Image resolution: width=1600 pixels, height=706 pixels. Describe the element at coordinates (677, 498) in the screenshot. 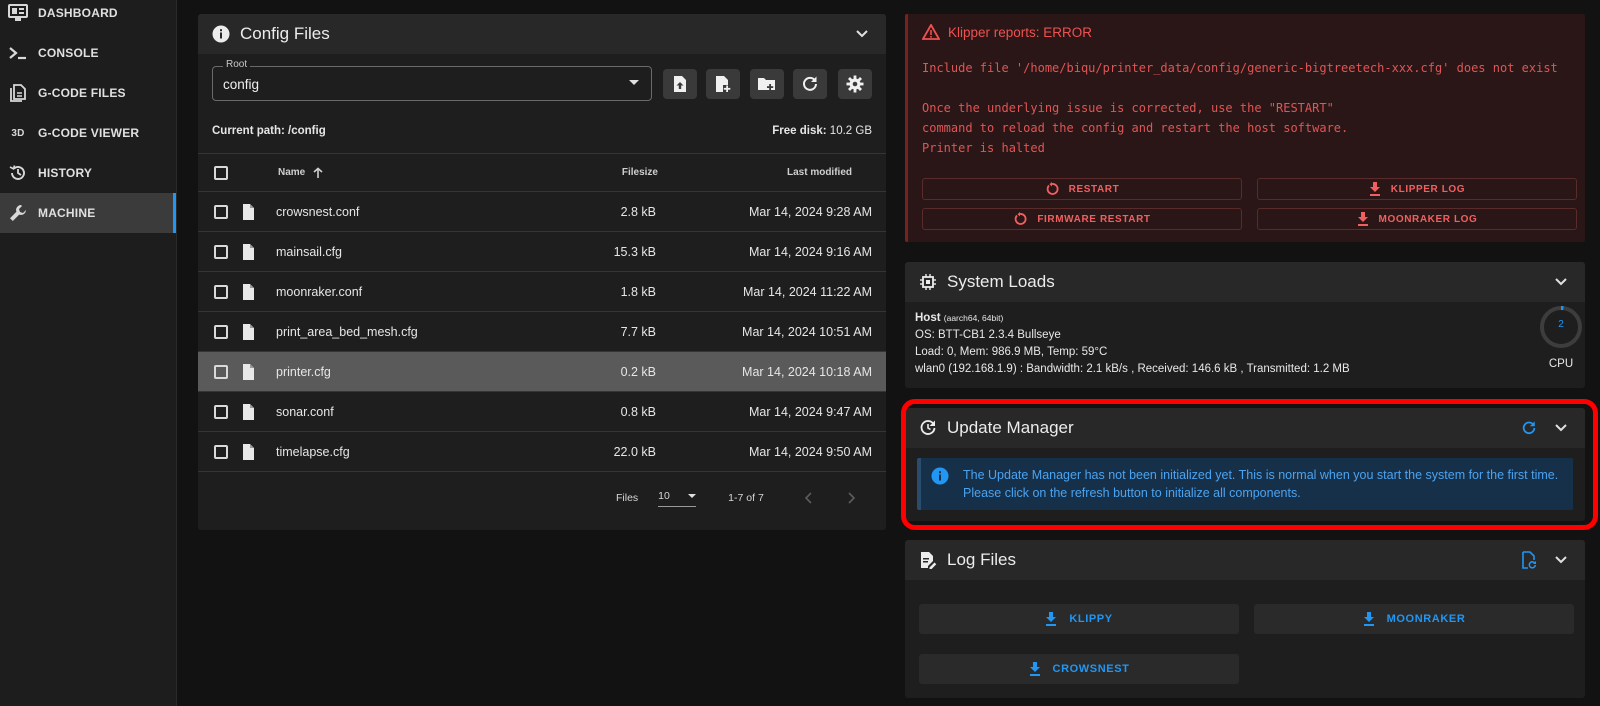

I see `per-page-select: 10` at that location.